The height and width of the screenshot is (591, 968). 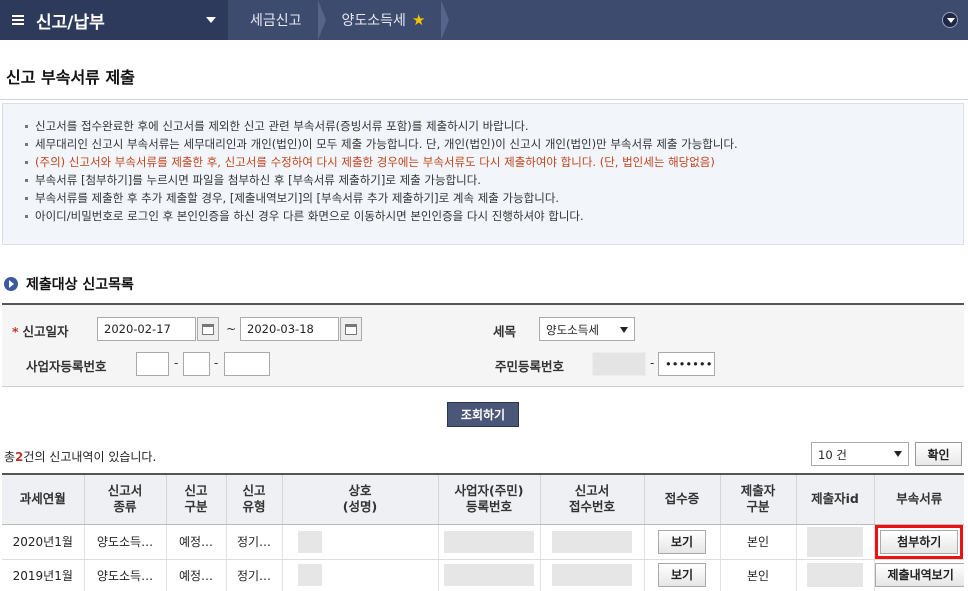 What do you see at coordinates (146, 329) in the screenshot?
I see `date-from-input: 2020-02-17` at bounding box center [146, 329].